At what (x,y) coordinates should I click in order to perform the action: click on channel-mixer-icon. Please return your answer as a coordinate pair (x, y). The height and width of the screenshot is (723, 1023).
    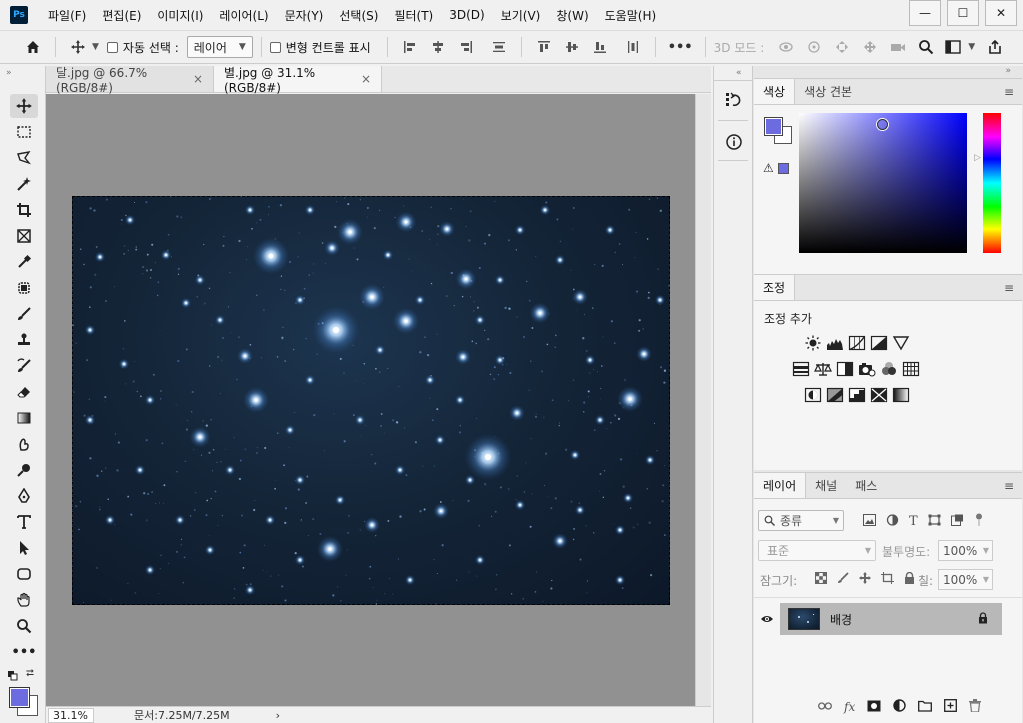
    Looking at the image, I should click on (889, 369).